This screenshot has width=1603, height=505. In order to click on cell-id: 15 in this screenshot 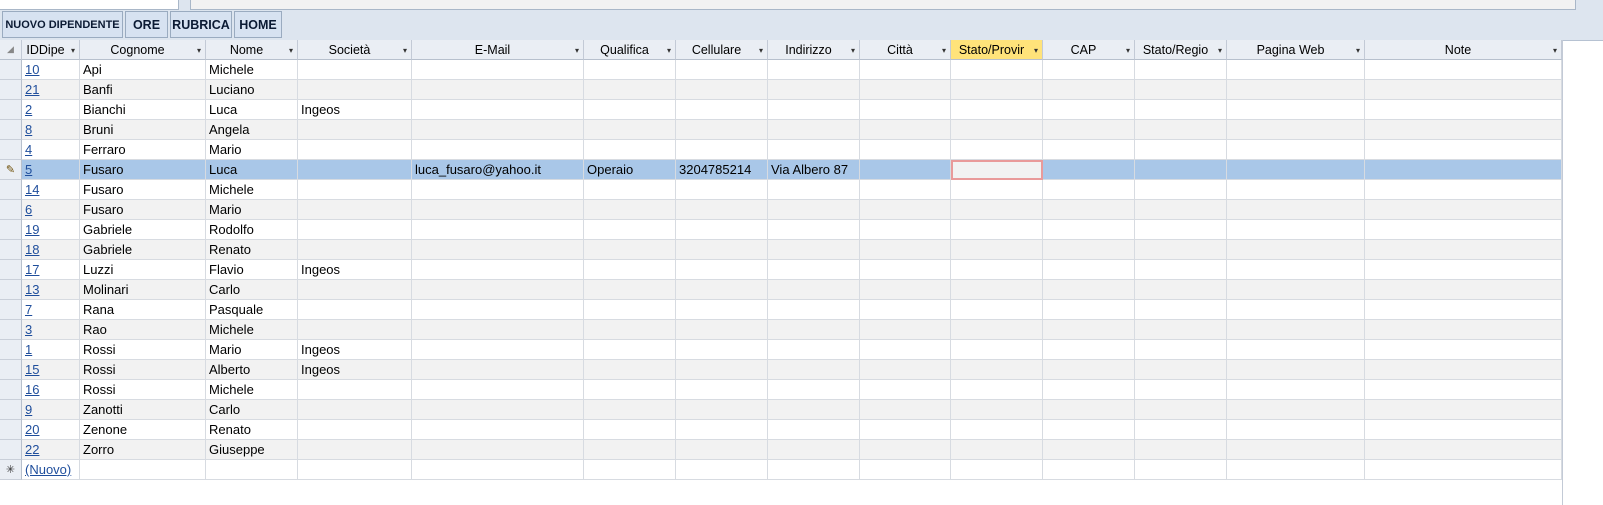, I will do `click(51, 370)`.